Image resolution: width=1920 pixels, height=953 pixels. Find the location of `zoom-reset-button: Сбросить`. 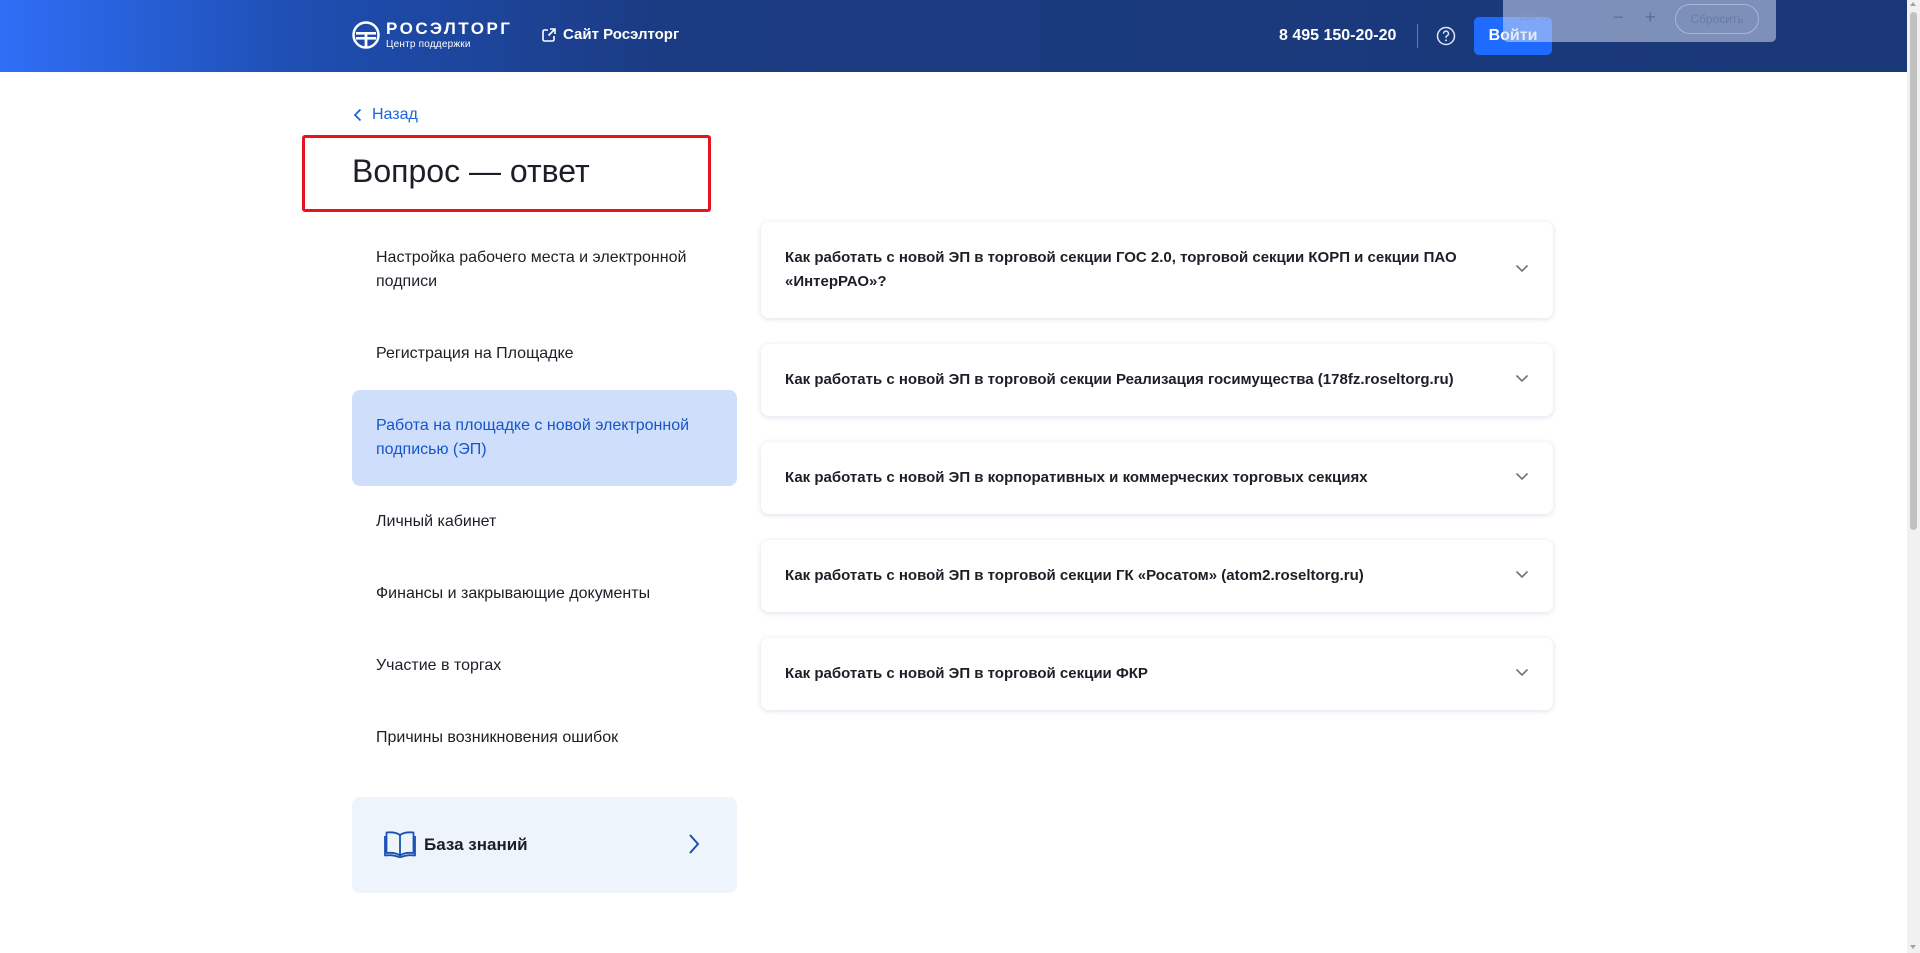

zoom-reset-button: Сбросить is located at coordinates (1717, 19).